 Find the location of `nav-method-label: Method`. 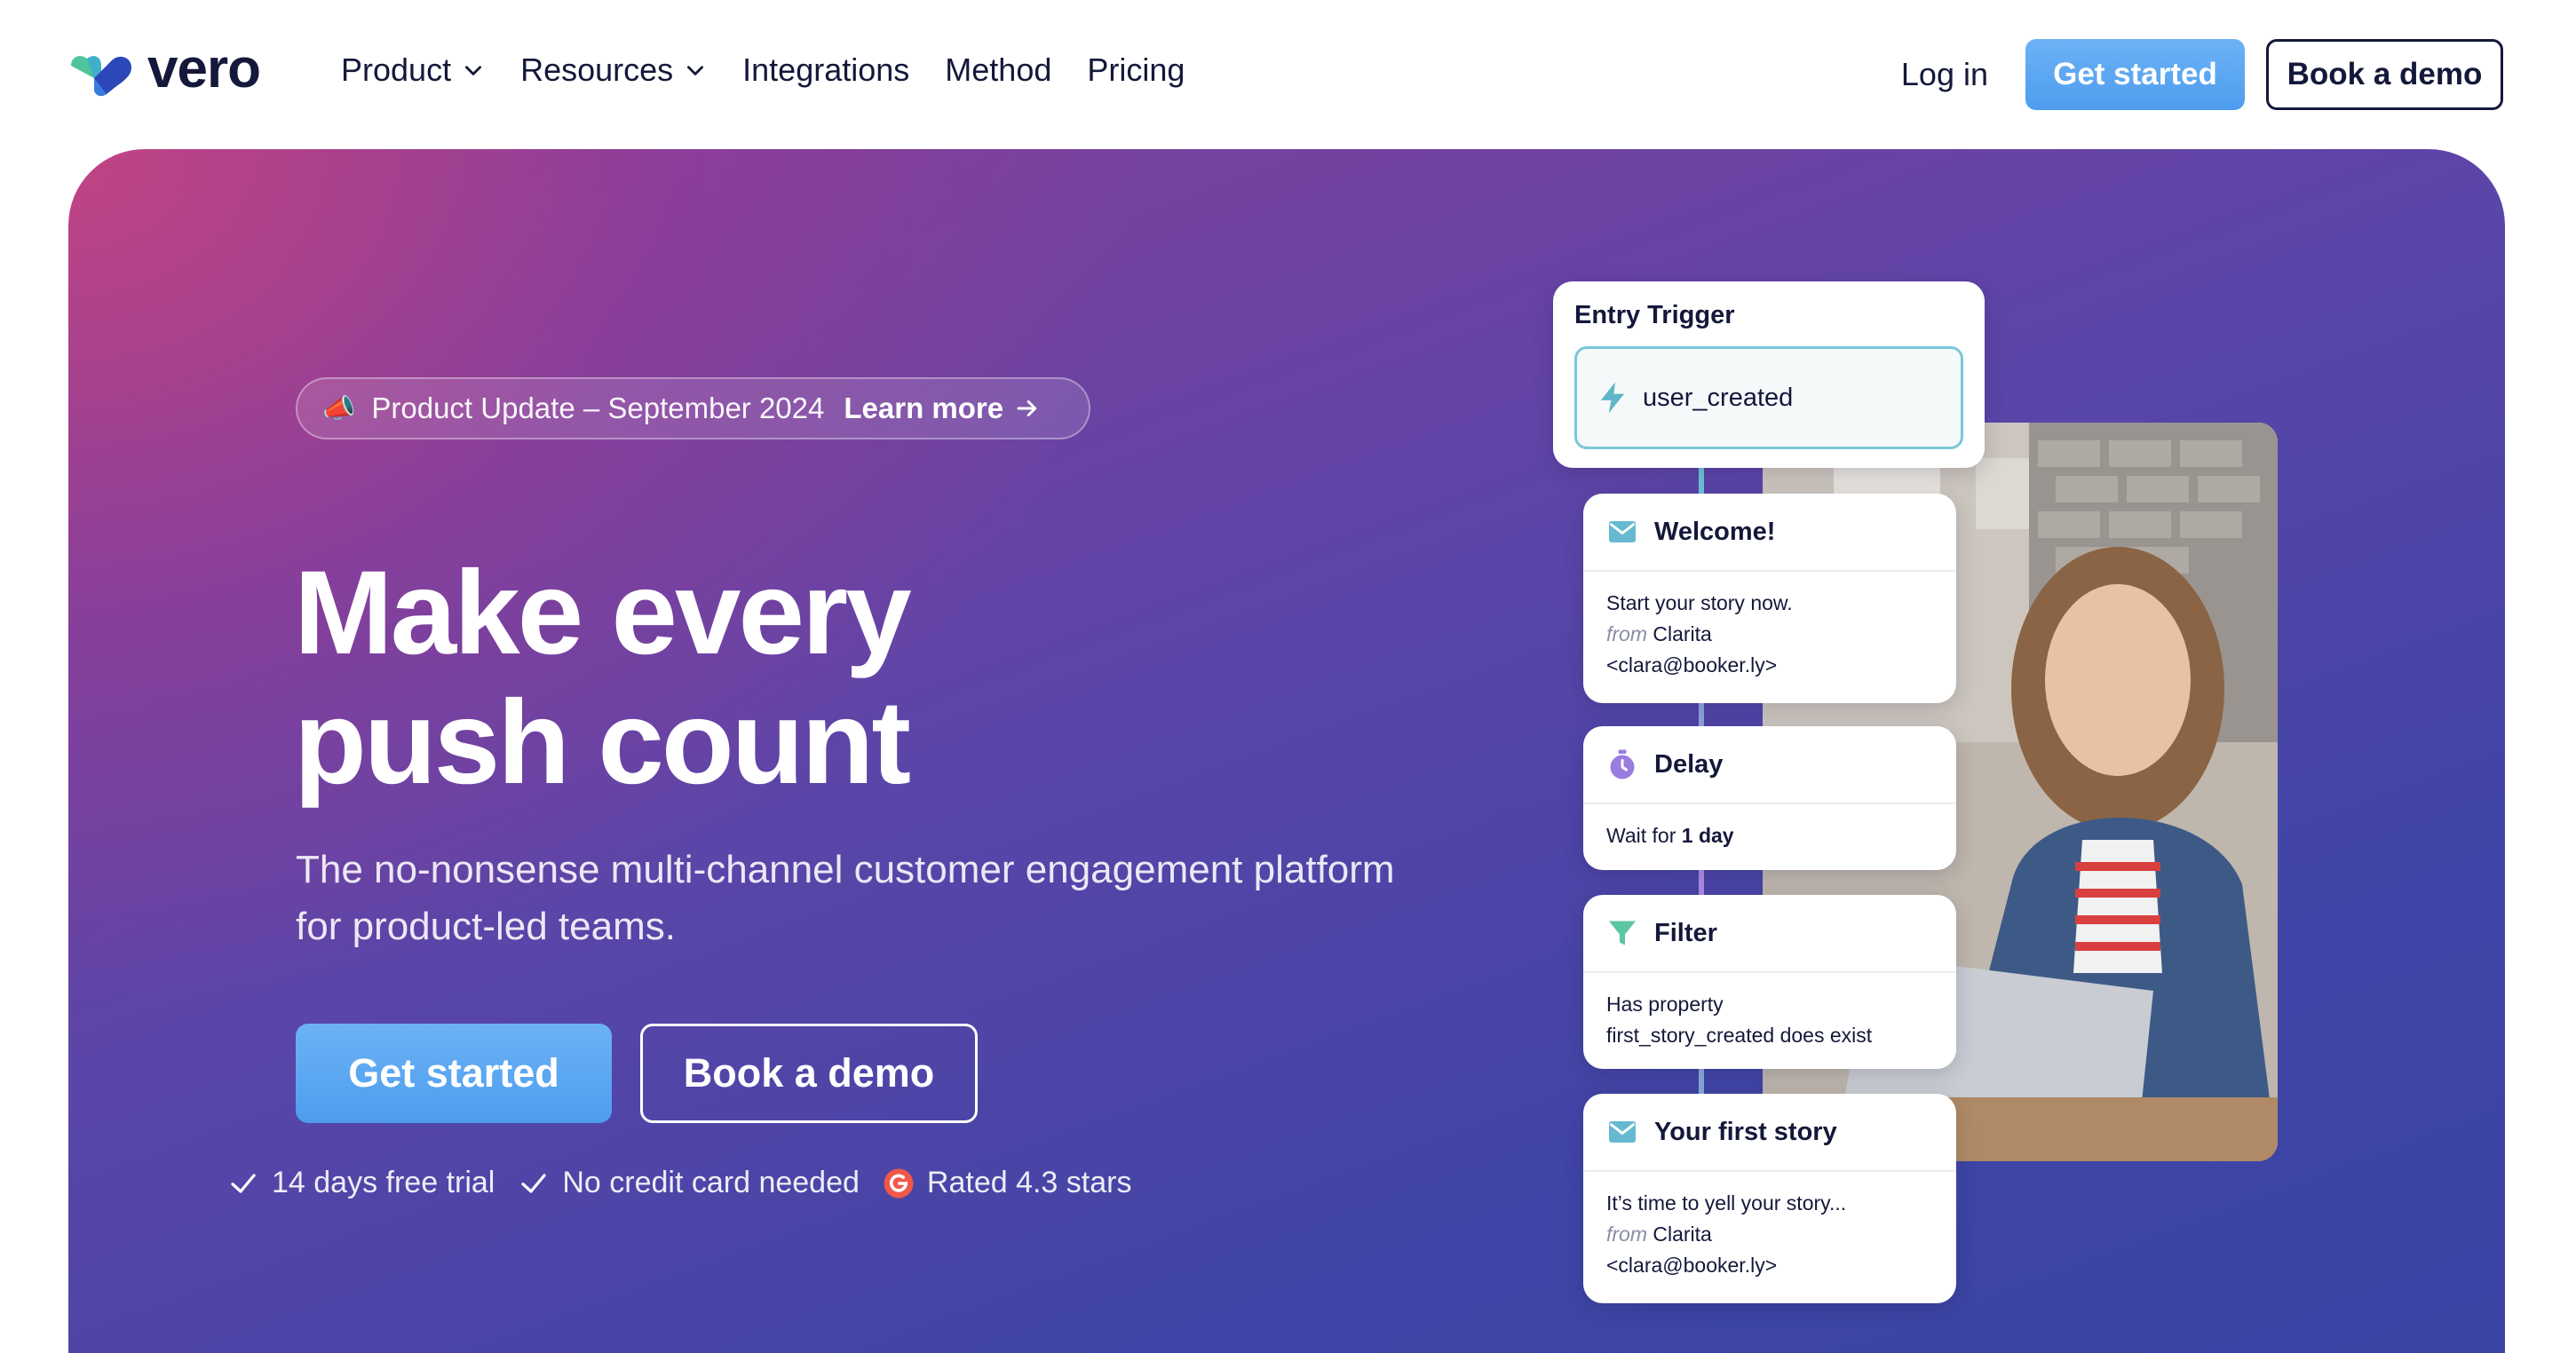

nav-method-label: Method is located at coordinates (999, 70).